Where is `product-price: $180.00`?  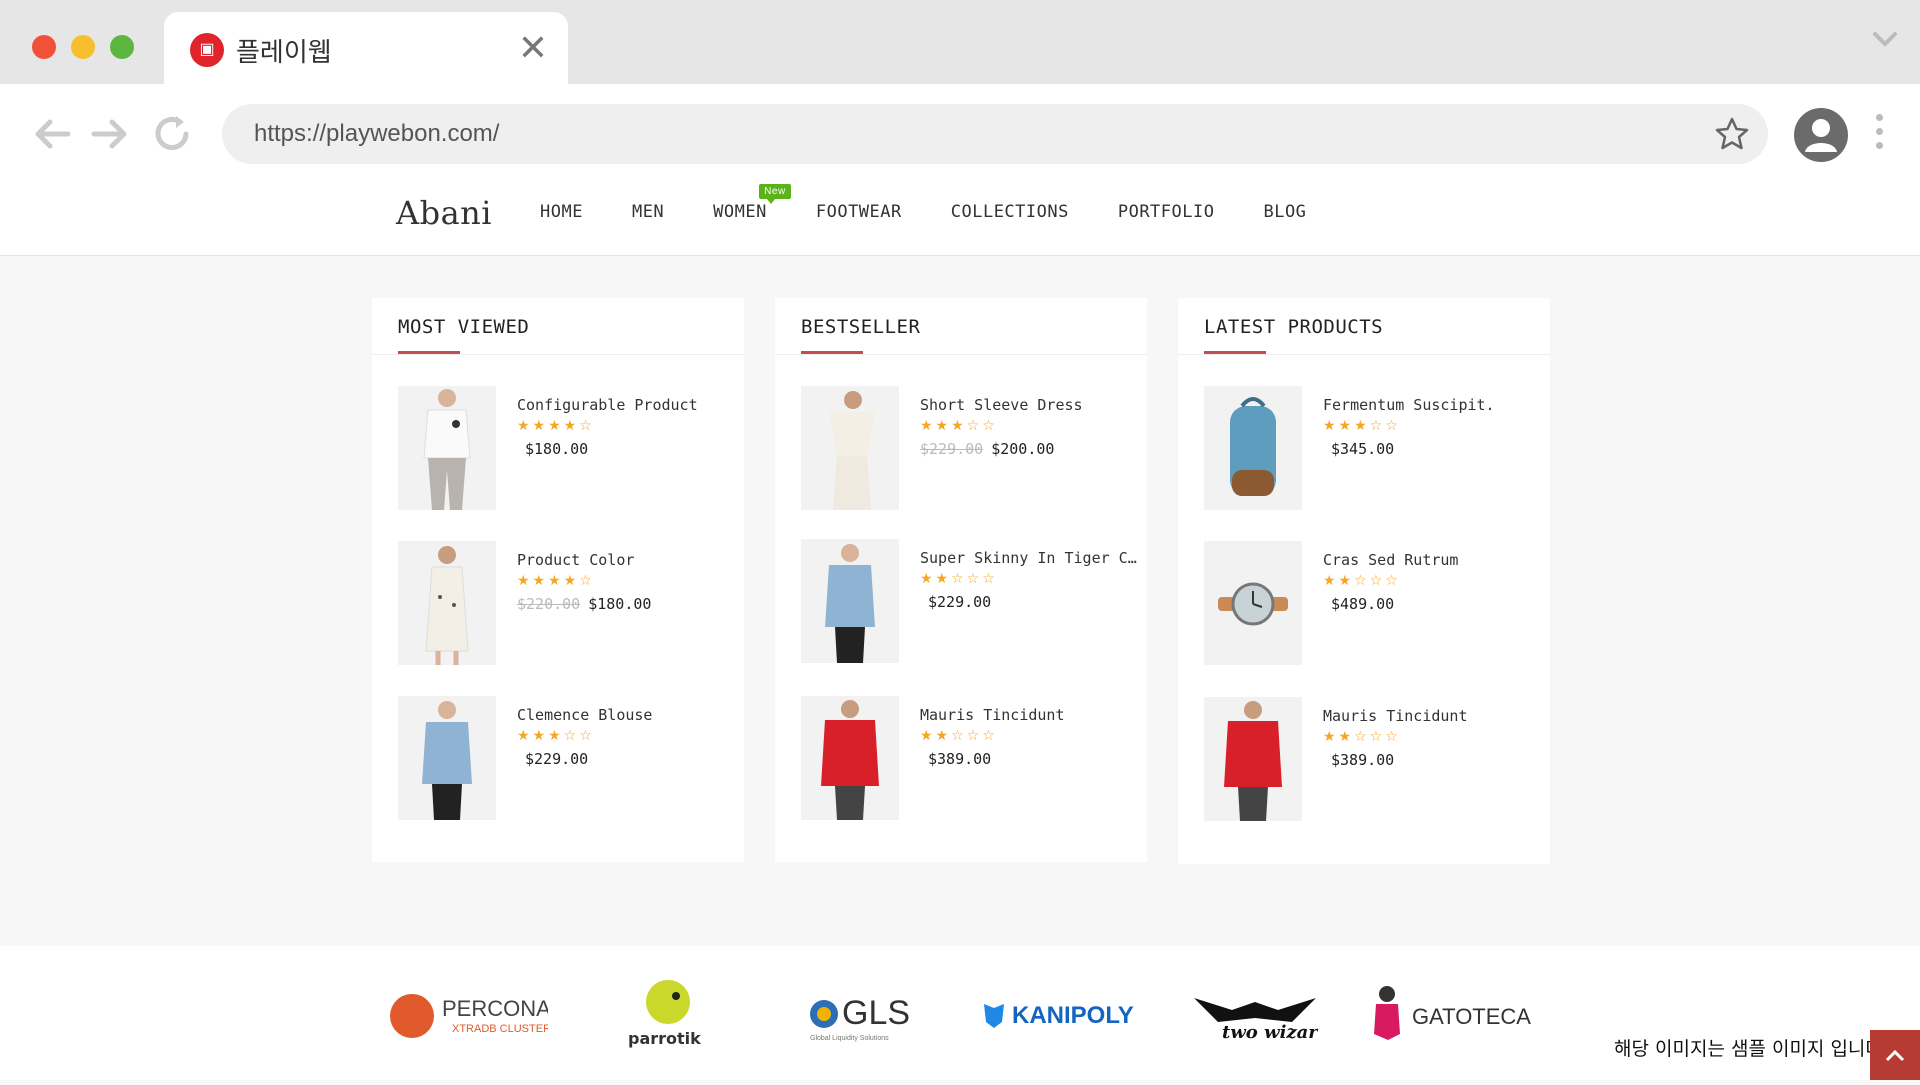 product-price: $180.00 is located at coordinates (552, 449).